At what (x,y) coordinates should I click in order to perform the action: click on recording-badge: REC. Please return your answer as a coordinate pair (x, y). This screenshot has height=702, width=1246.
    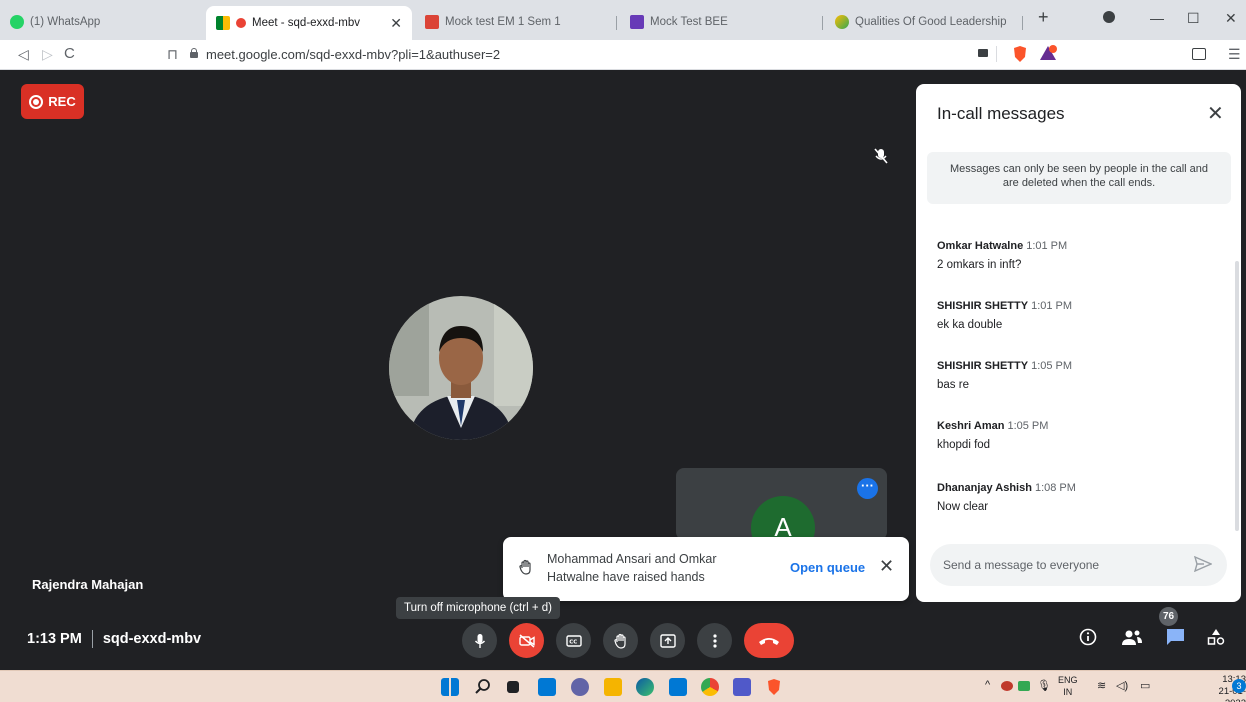
    Looking at the image, I should click on (52, 101).